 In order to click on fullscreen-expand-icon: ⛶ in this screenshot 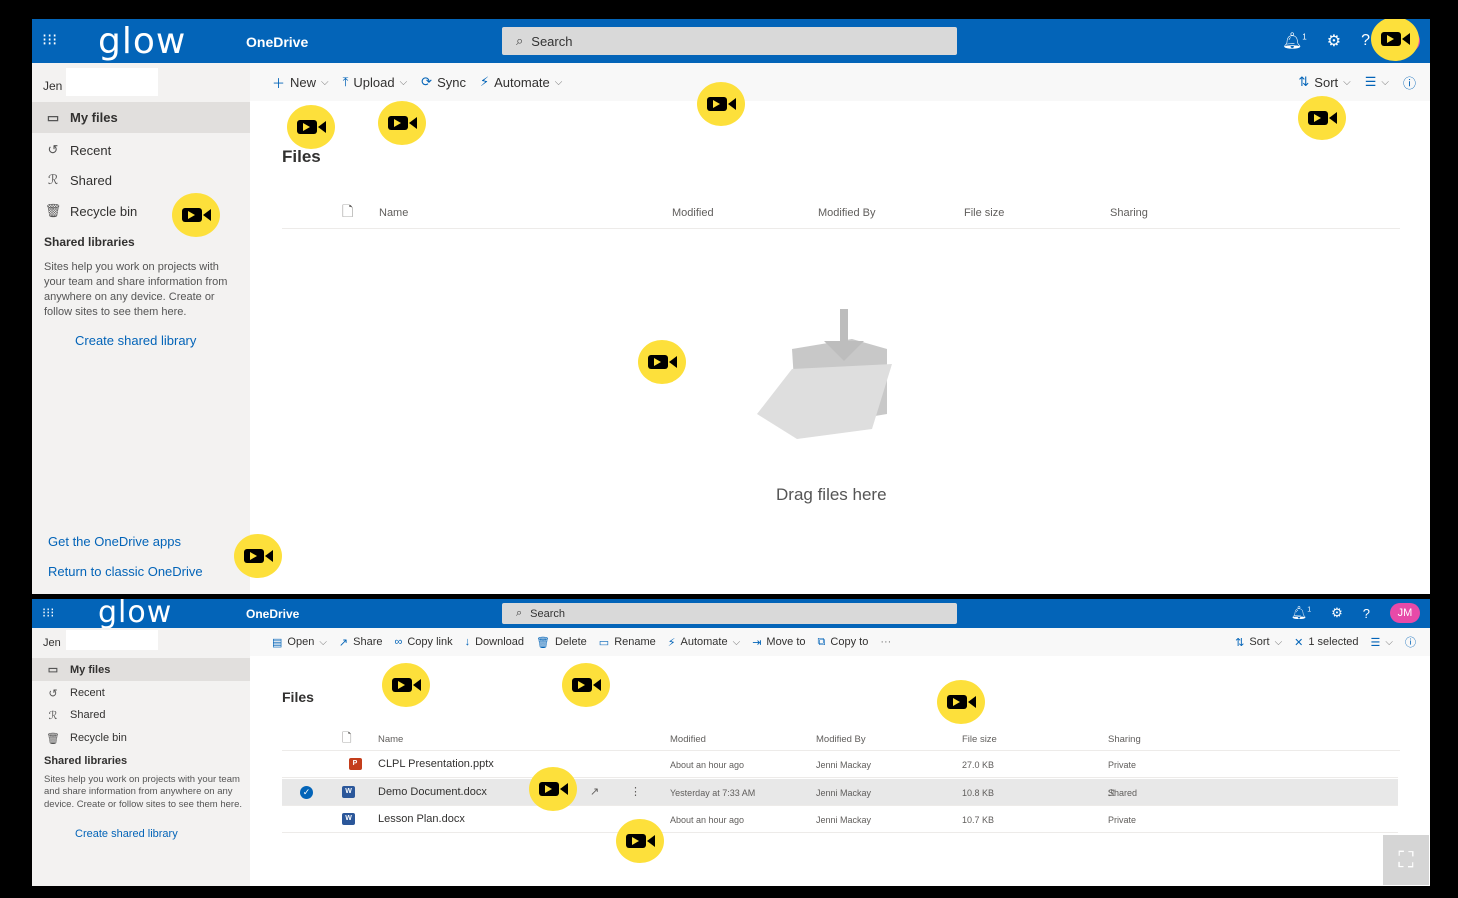, I will do `click(1406, 860)`.